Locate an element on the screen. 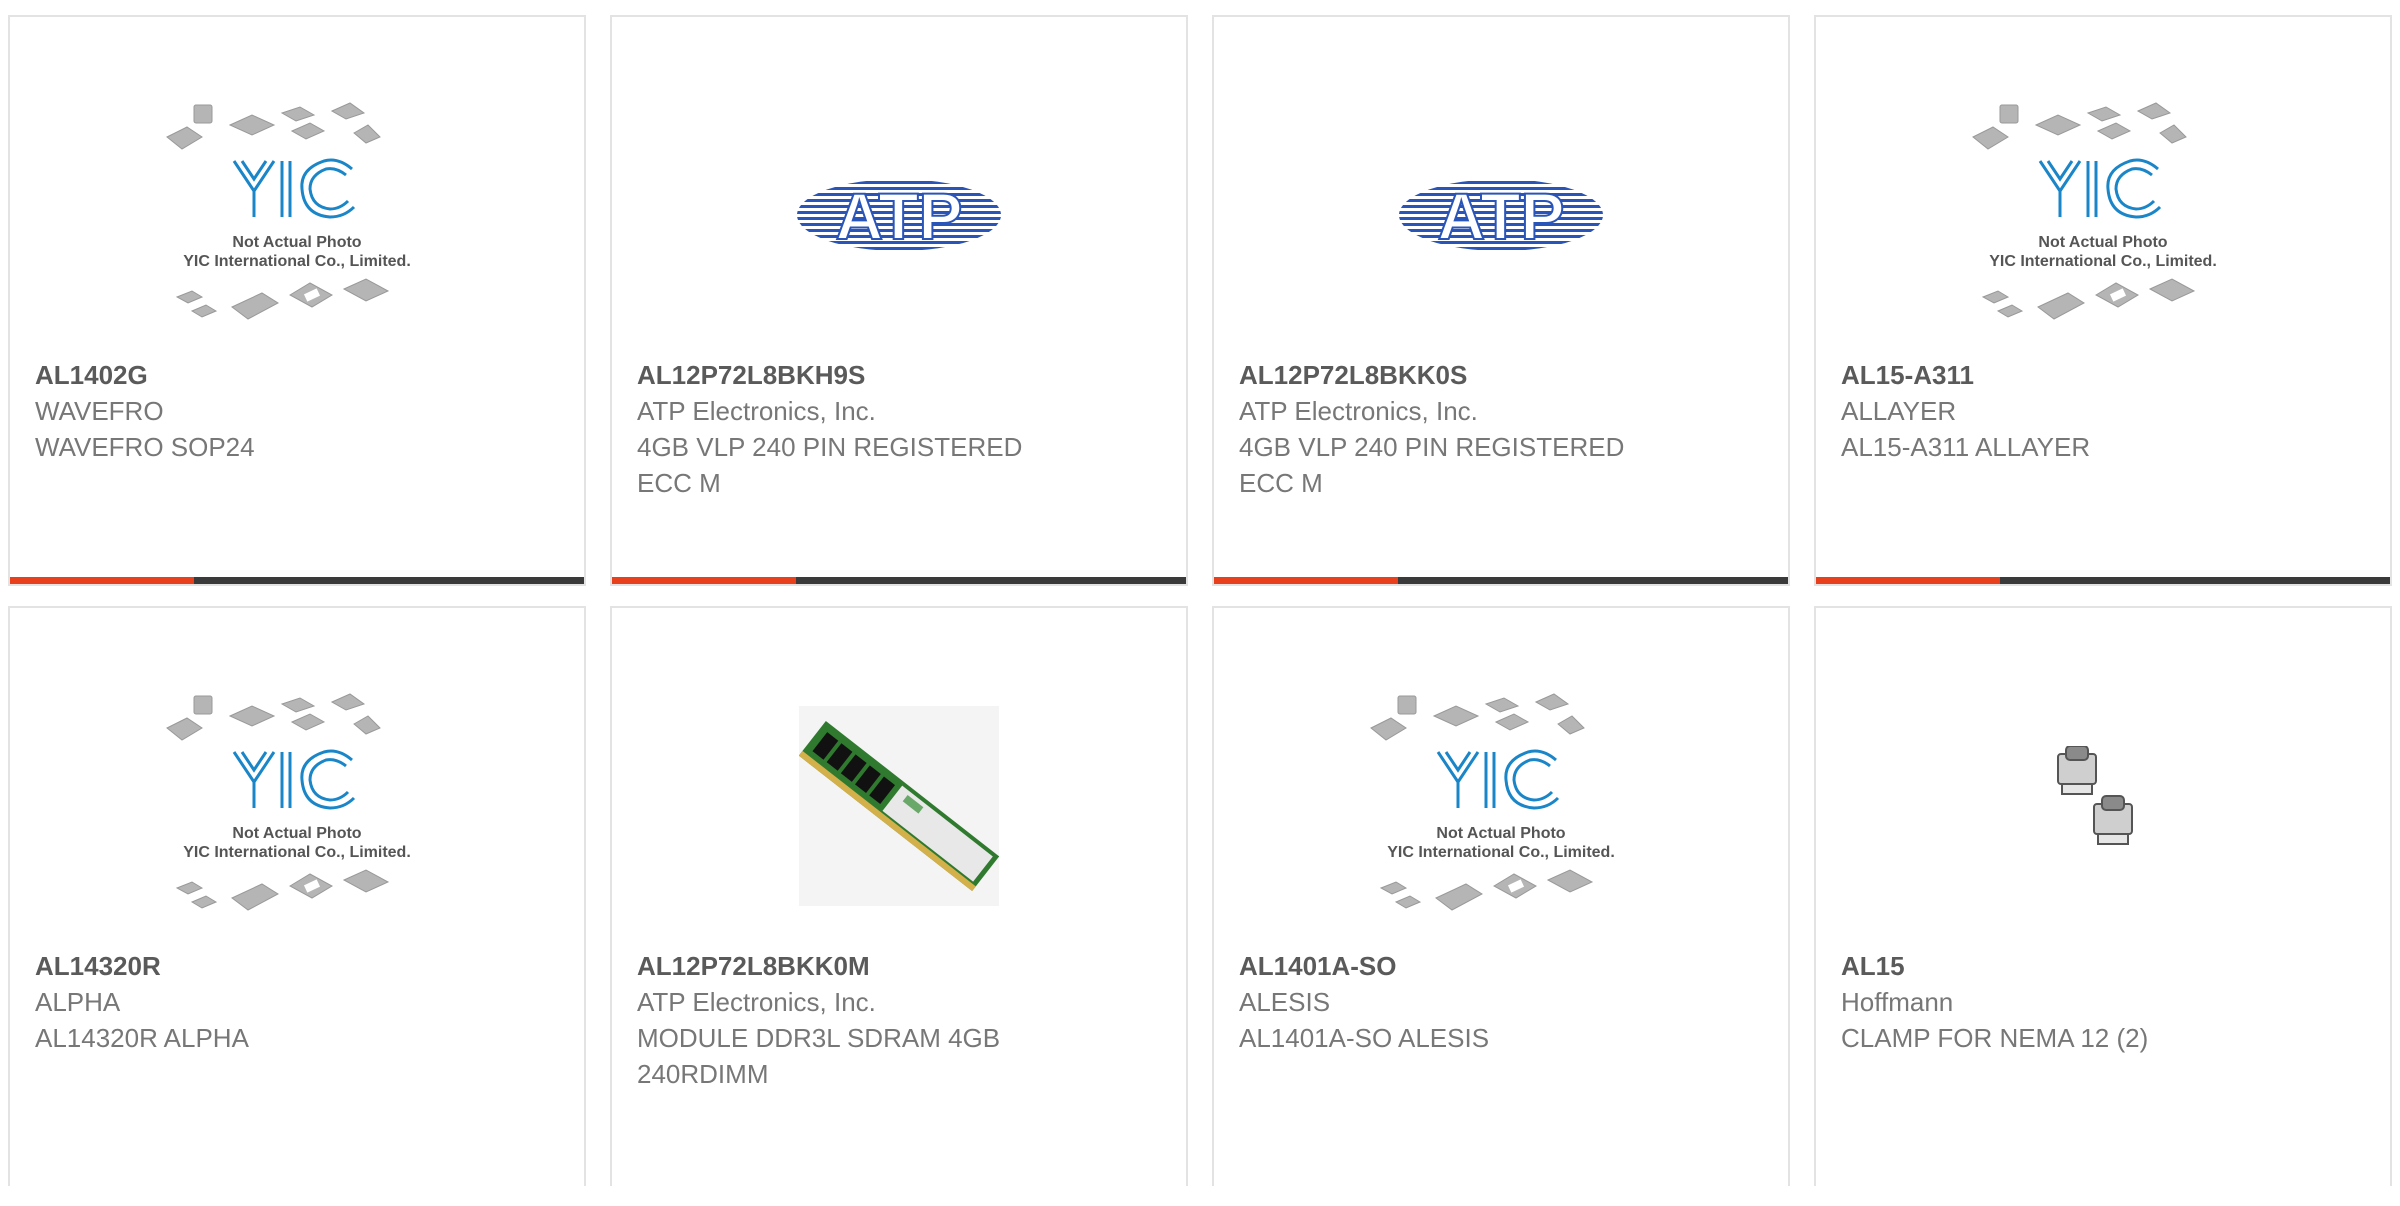 The width and height of the screenshot is (2400, 1206). product-info: AL15 Hoffmann CLAMP FOR NEMA 12 (2) is located at coordinates (2056, 1002).